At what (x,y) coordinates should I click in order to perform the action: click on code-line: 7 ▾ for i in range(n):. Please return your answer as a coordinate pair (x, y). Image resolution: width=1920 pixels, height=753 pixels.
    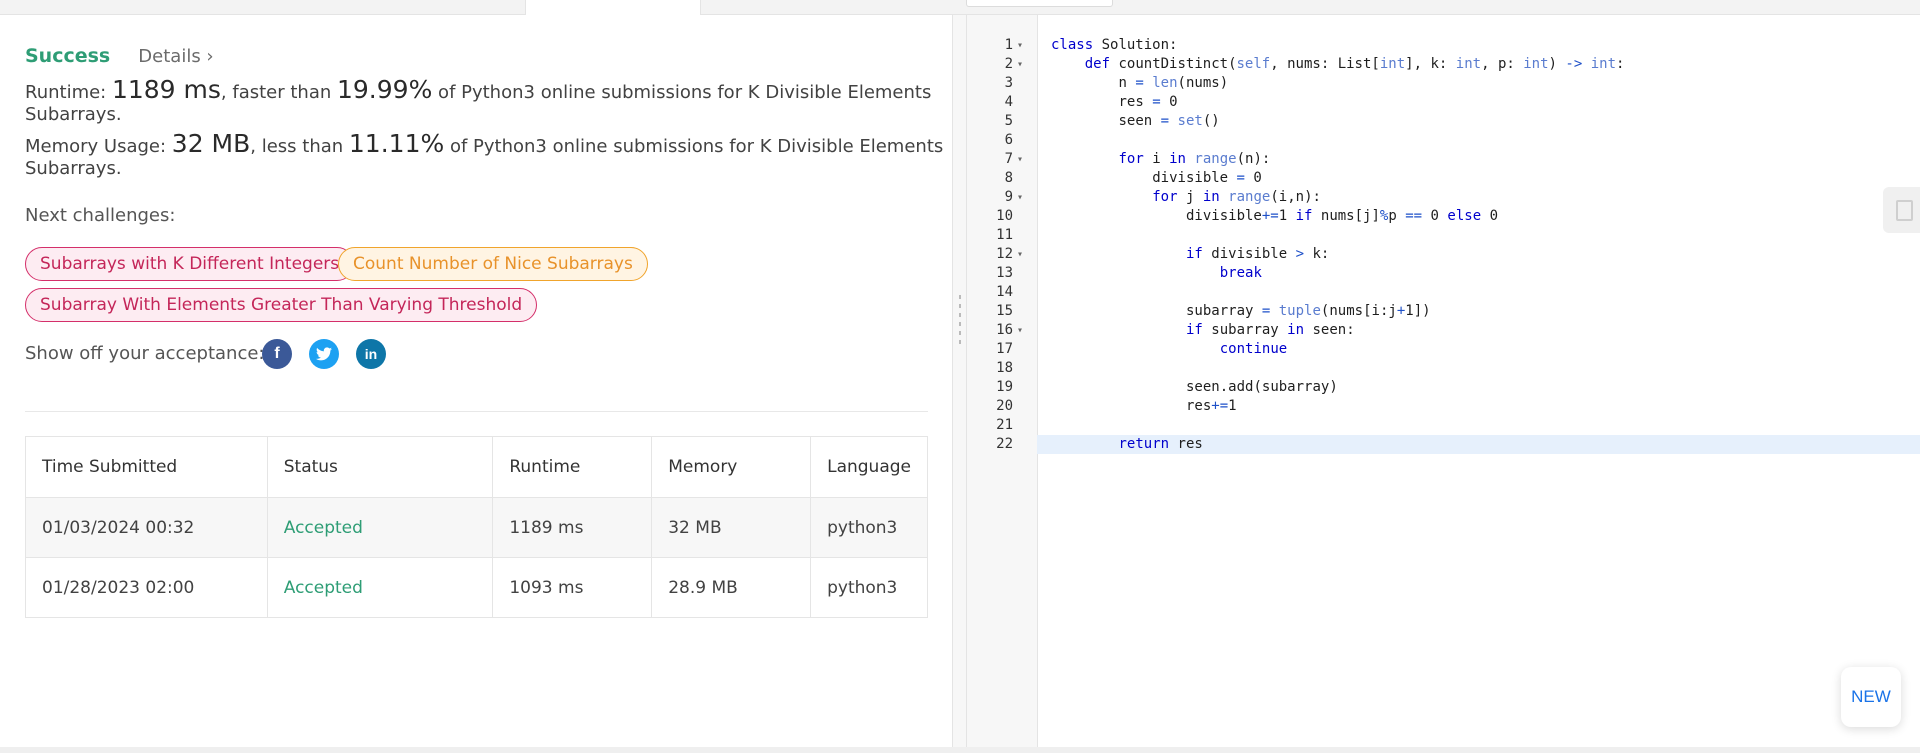
    Looking at the image, I should click on (1443, 159).